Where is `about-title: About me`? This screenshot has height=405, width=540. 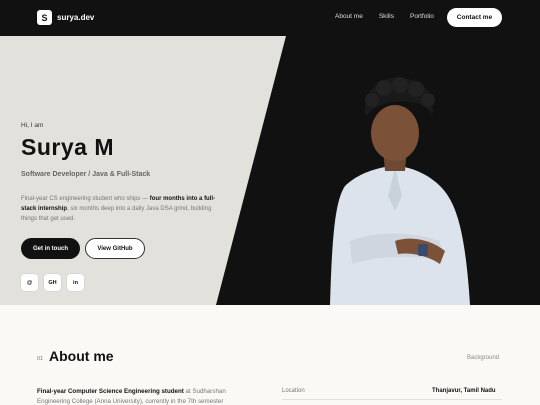
about-title: About me is located at coordinates (81, 356).